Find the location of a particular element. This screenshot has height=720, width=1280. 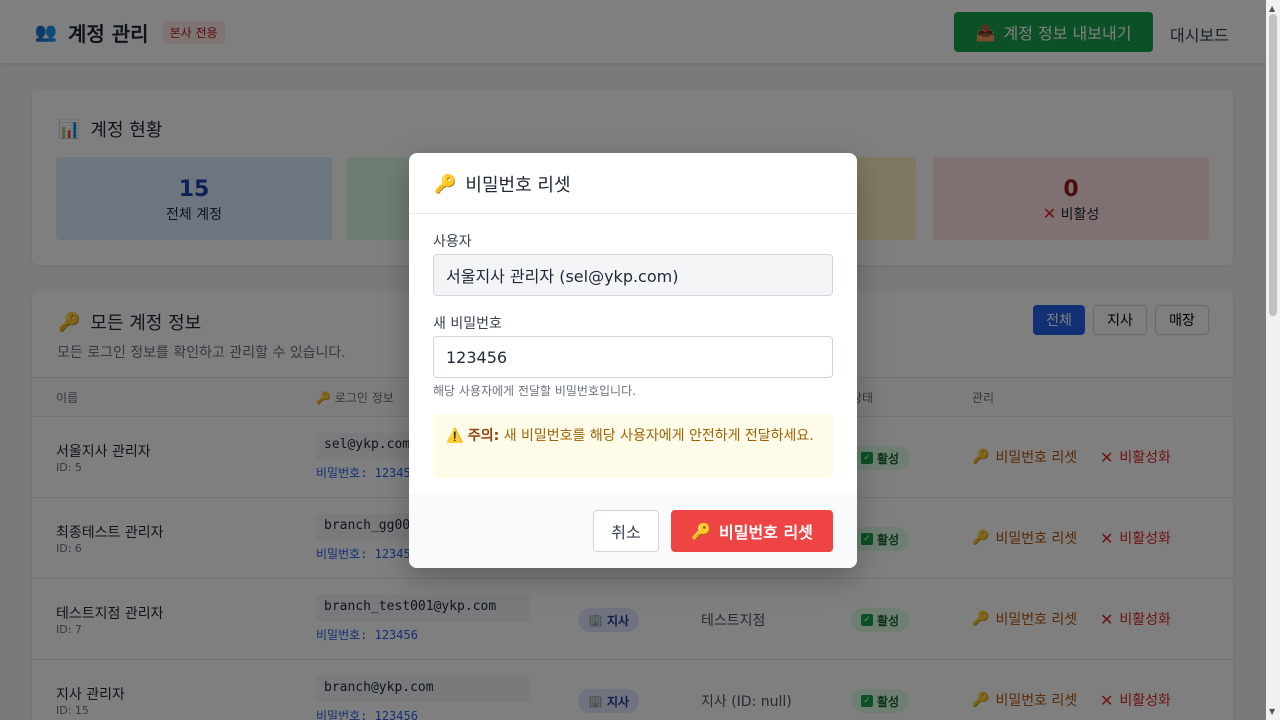

page-scrollbar: ▲ ▼ is located at coordinates (1273, 360).